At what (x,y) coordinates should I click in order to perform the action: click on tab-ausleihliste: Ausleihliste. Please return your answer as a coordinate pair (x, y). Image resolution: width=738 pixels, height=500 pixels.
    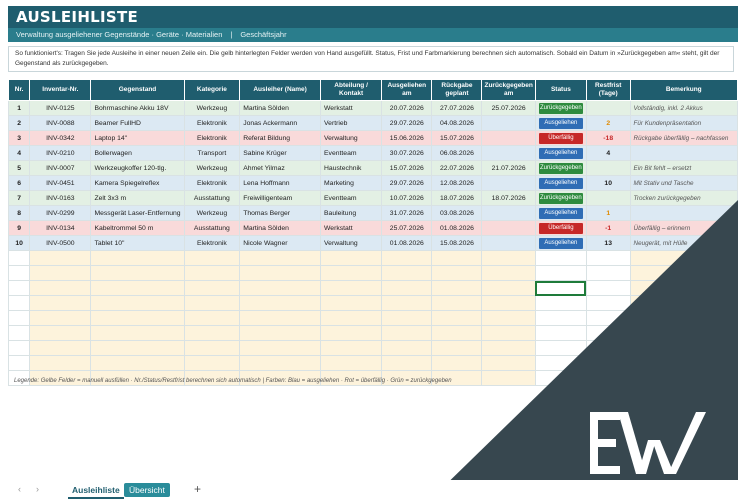
    Looking at the image, I should click on (96, 491).